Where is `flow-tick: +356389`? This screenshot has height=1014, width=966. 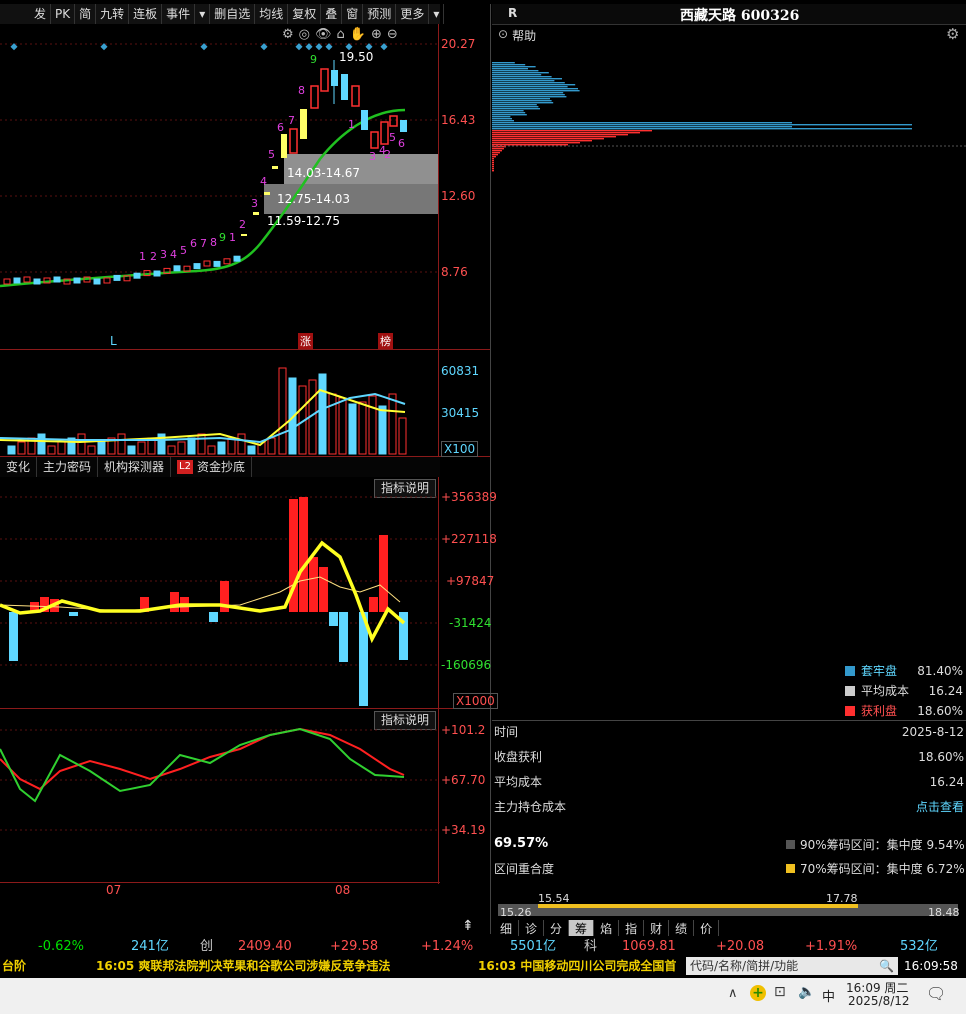 flow-tick: +356389 is located at coordinates (469, 497).